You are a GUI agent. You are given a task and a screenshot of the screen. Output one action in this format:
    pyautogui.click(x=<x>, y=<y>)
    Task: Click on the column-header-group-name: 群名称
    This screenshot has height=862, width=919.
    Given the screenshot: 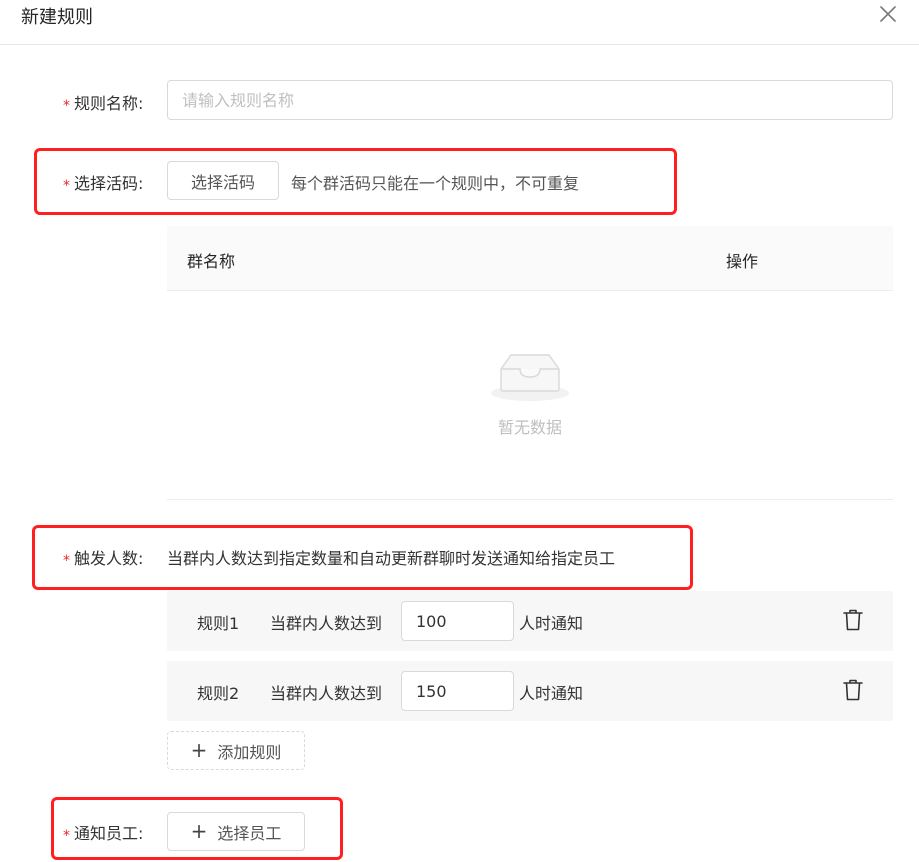 What is the action you would take?
    pyautogui.click(x=211, y=261)
    